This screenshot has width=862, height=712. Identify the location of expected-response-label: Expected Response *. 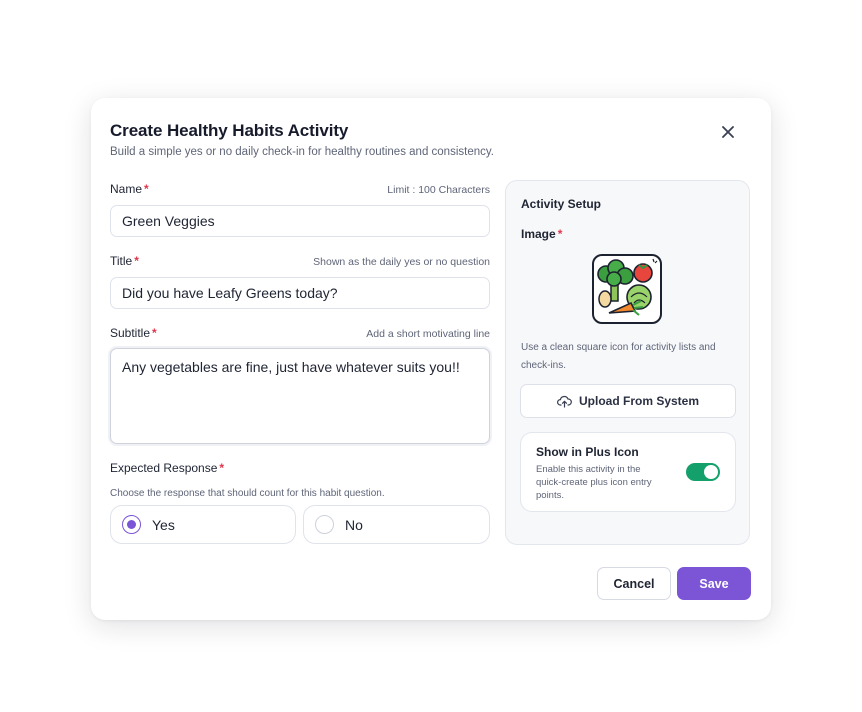
(167, 468).